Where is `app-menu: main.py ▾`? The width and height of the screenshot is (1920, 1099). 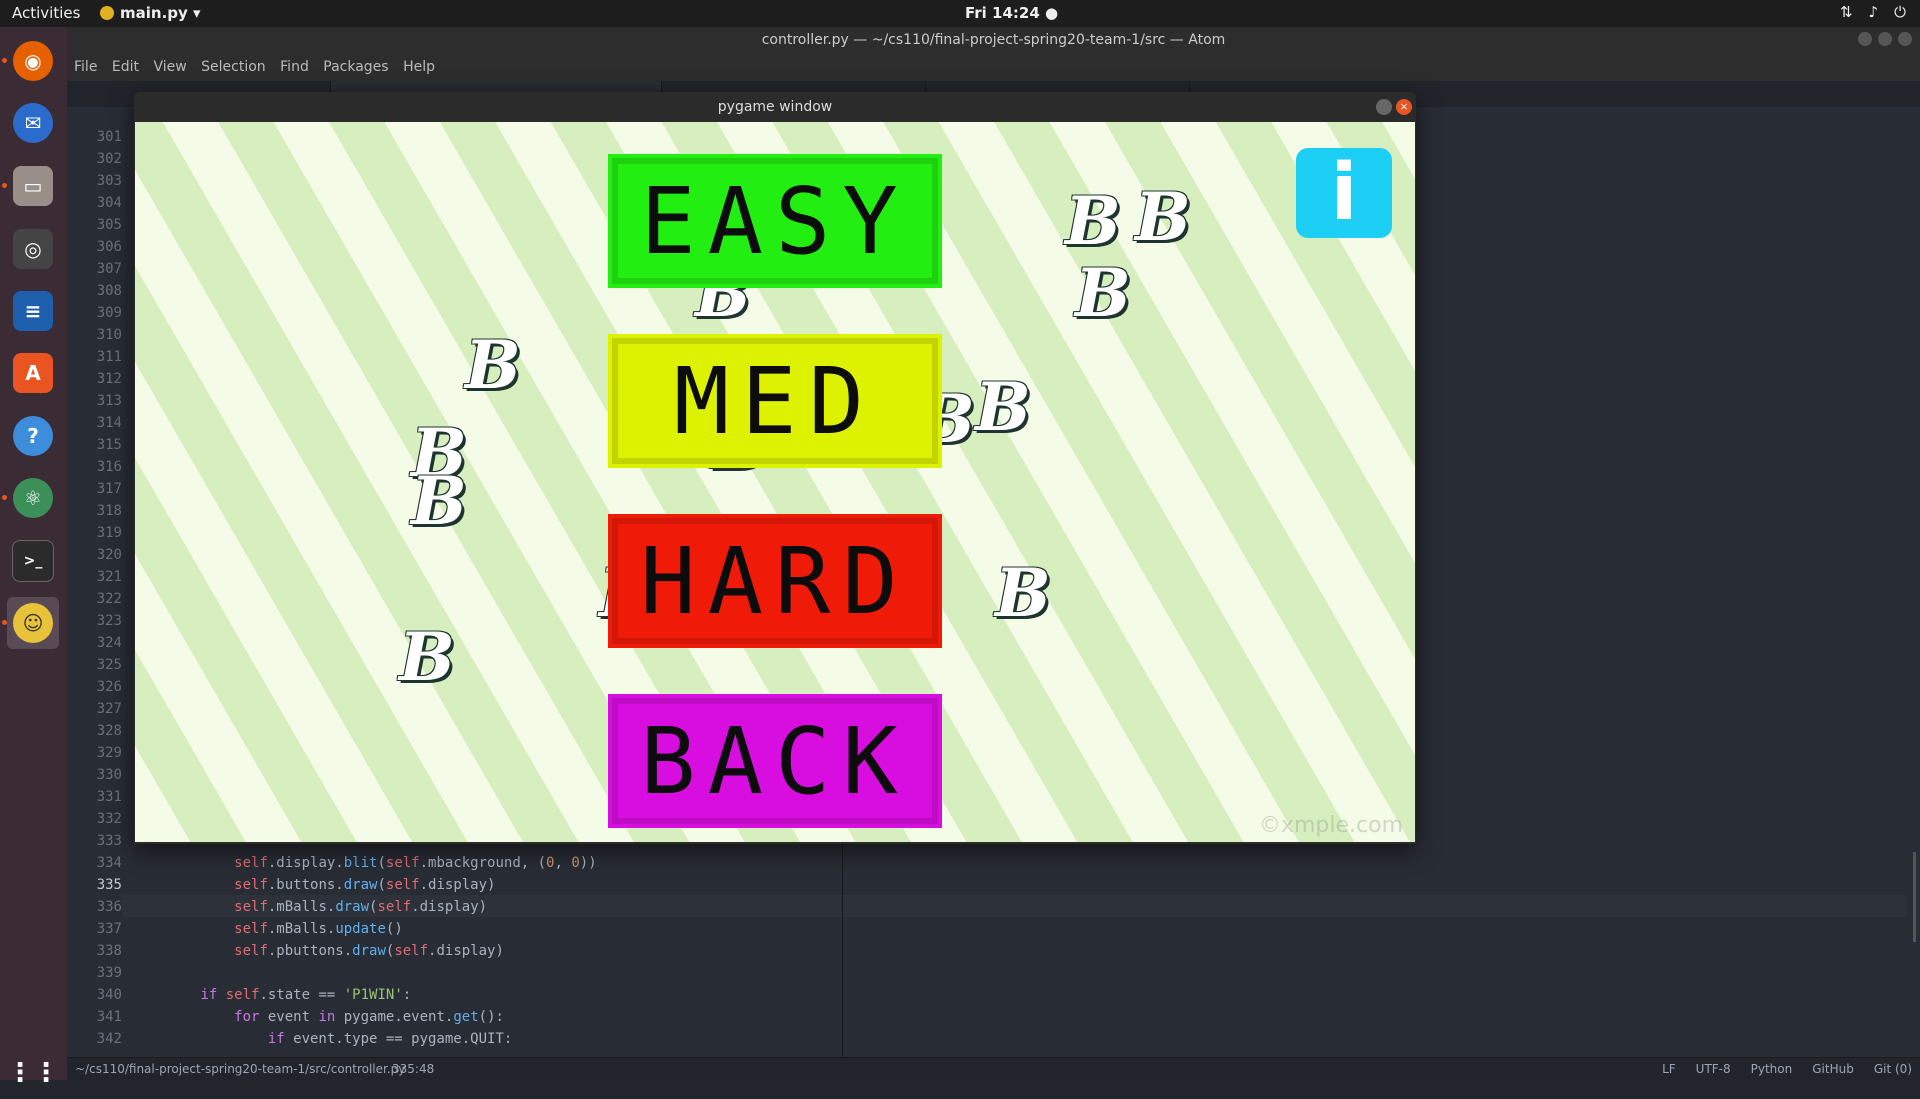
app-menu: main.py ▾ is located at coordinates (150, 13).